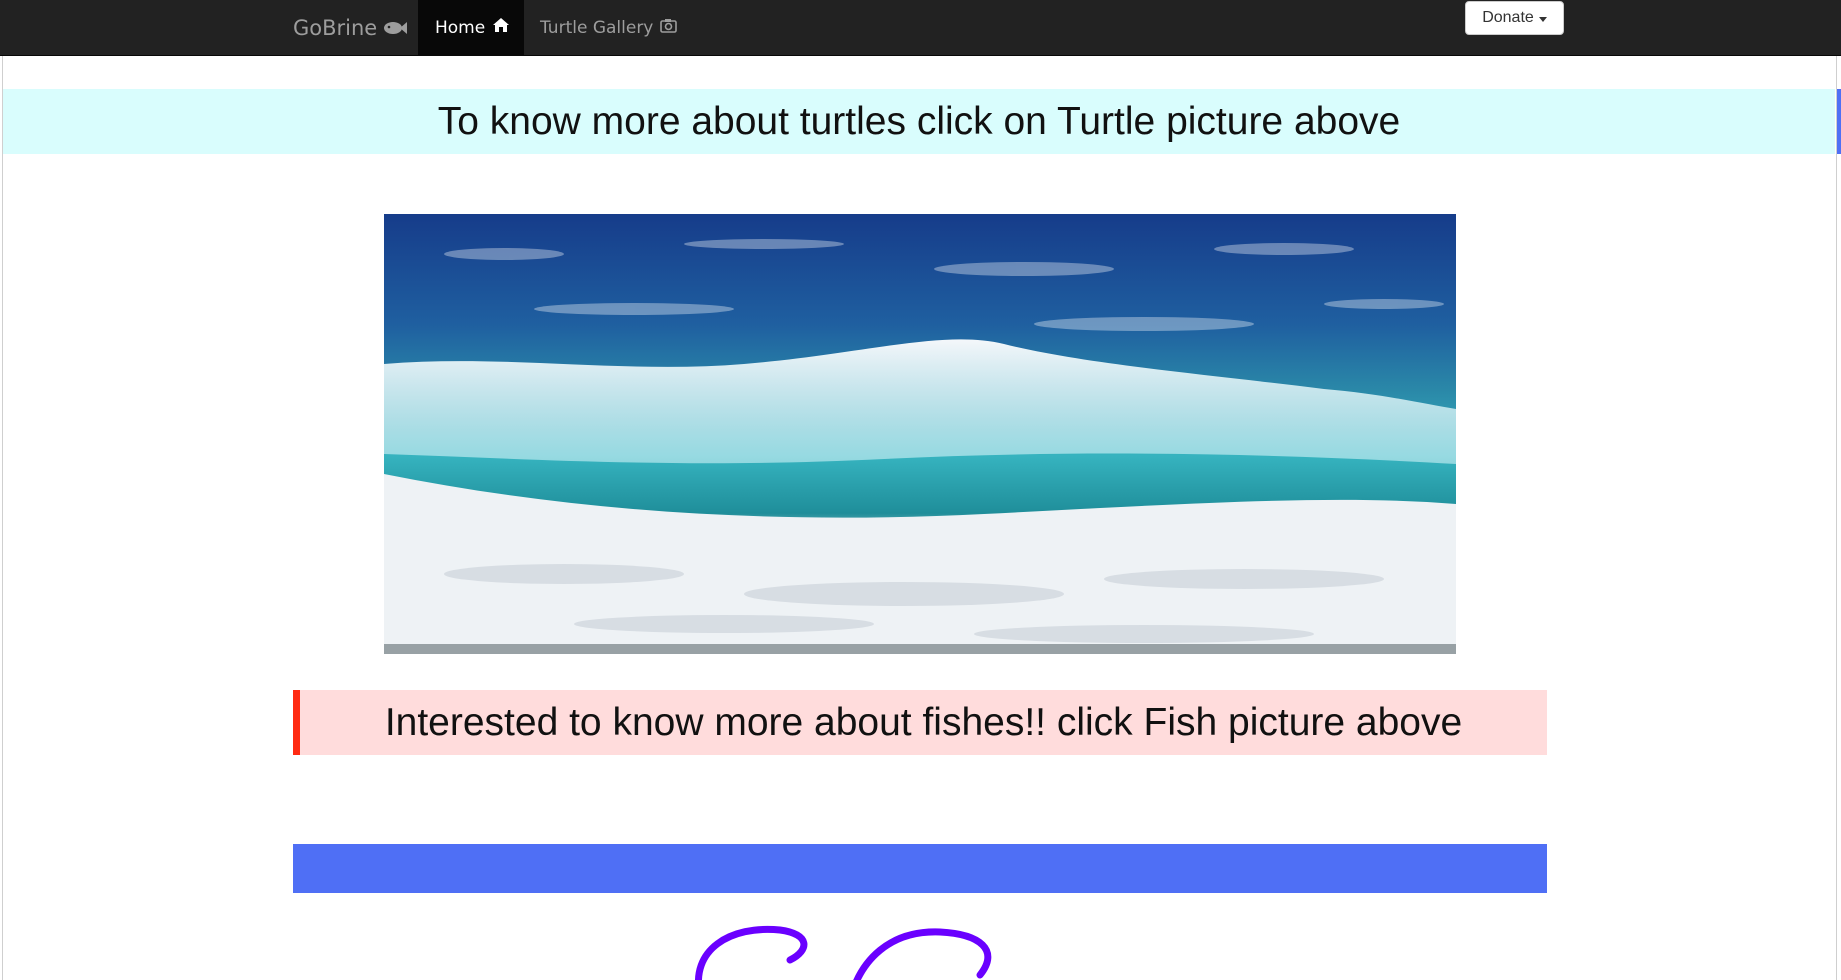  What do you see at coordinates (597, 27) in the screenshot?
I see `nav-turtle-gallery-label: Turtle Gallery` at bounding box center [597, 27].